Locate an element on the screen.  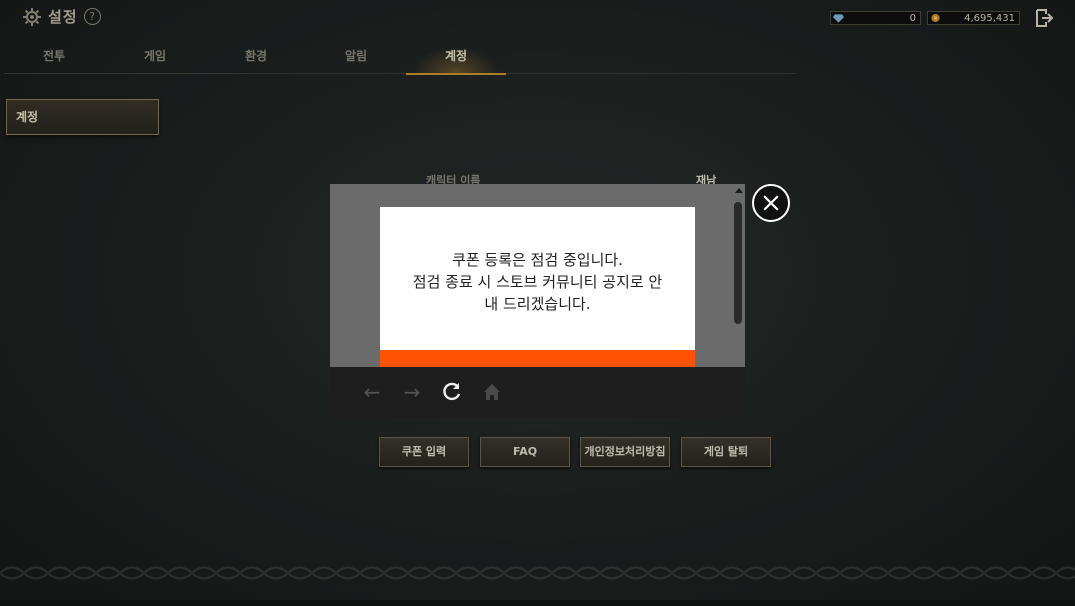
refresh-icon is located at coordinates (452, 392).